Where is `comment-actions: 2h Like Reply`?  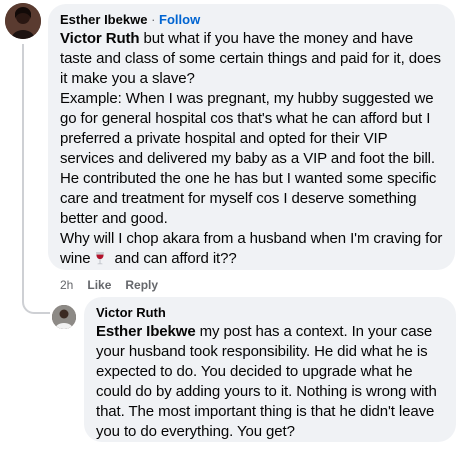 comment-actions: 2h Like Reply is located at coordinates (109, 285).